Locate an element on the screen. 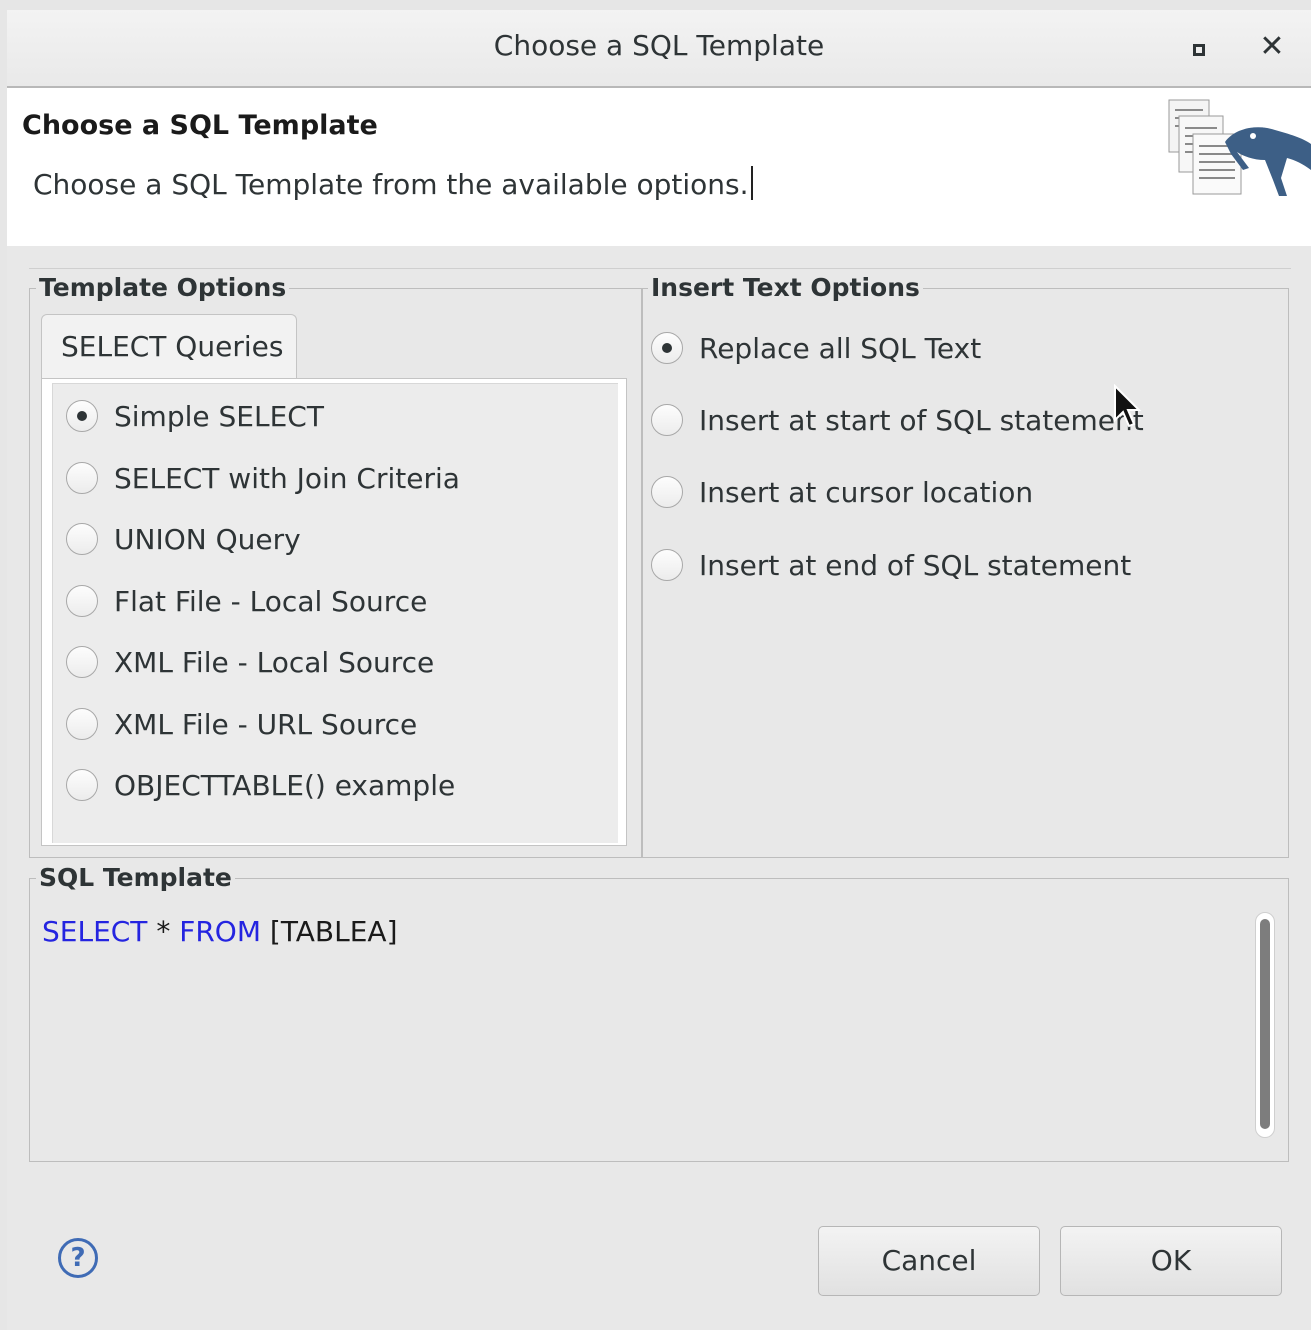  template-options-title: Template Options is located at coordinates (163, 288).